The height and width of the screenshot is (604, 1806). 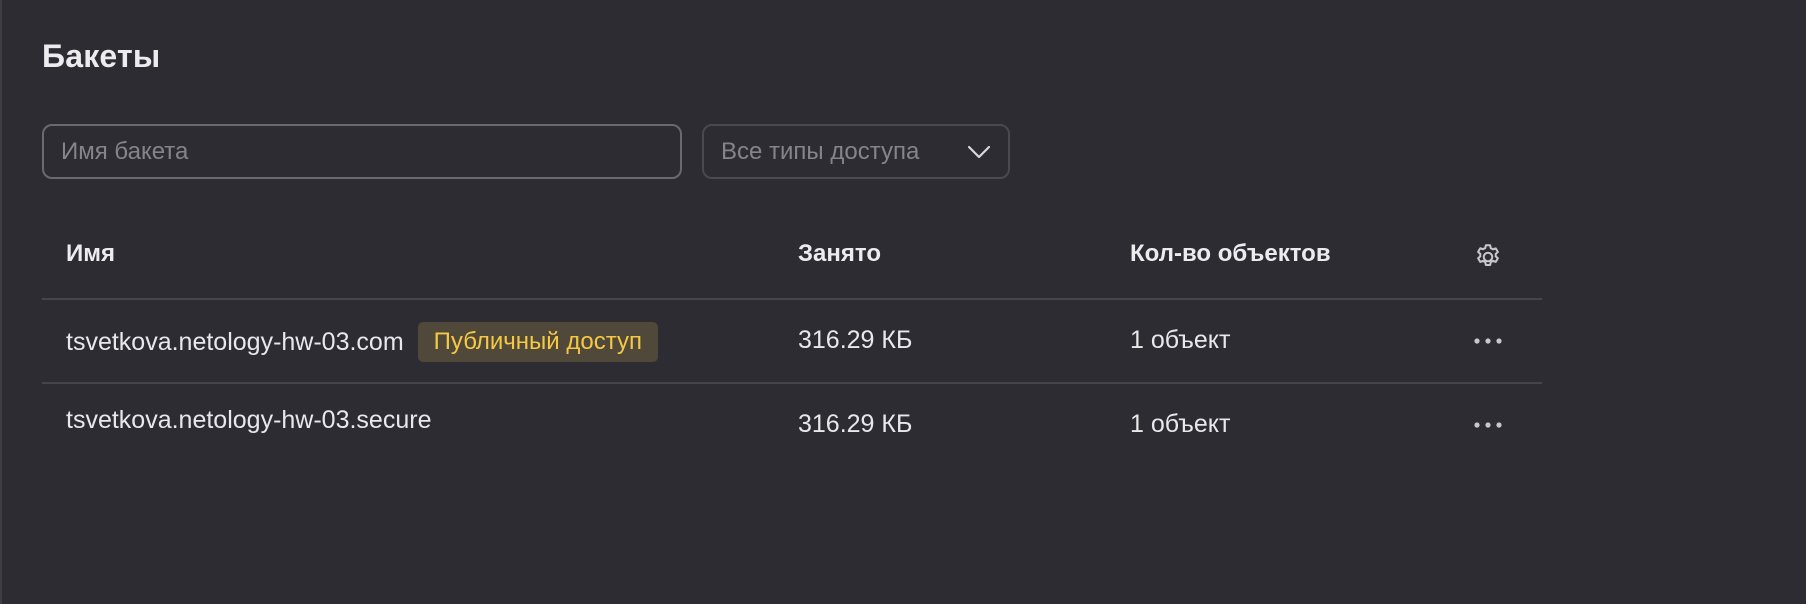 I want to click on column-header-object-count: Кол-во объектов, so click(x=1230, y=254).